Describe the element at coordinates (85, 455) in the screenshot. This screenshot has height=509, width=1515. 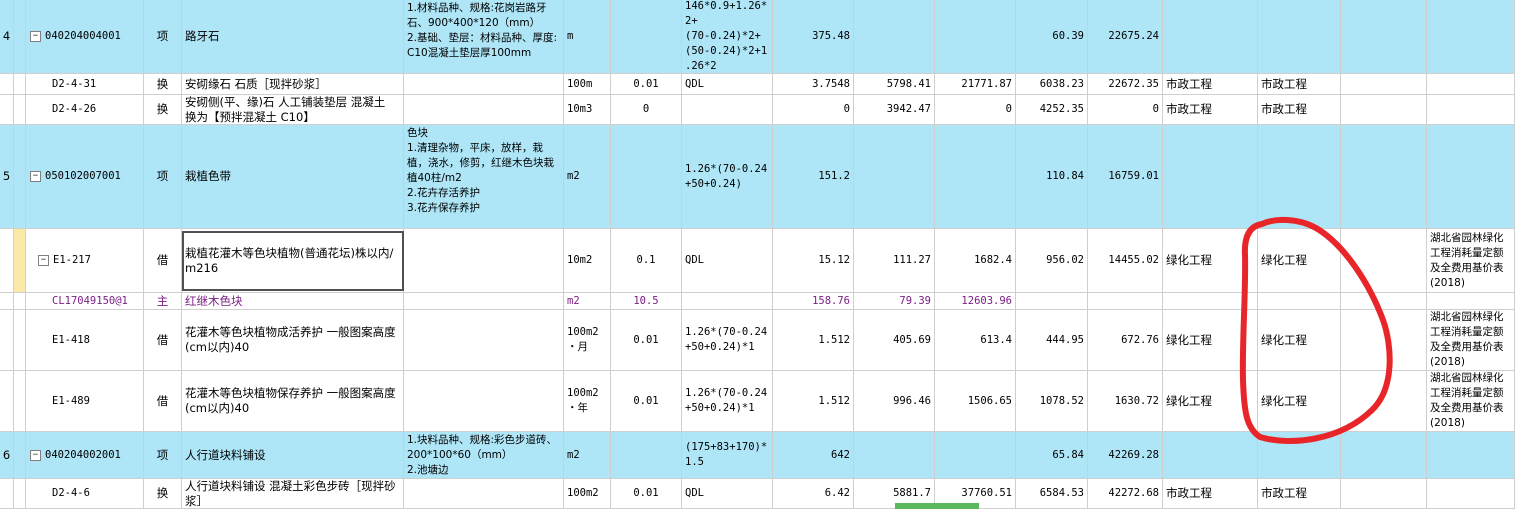
I see `cell-code: −040204002001` at that location.